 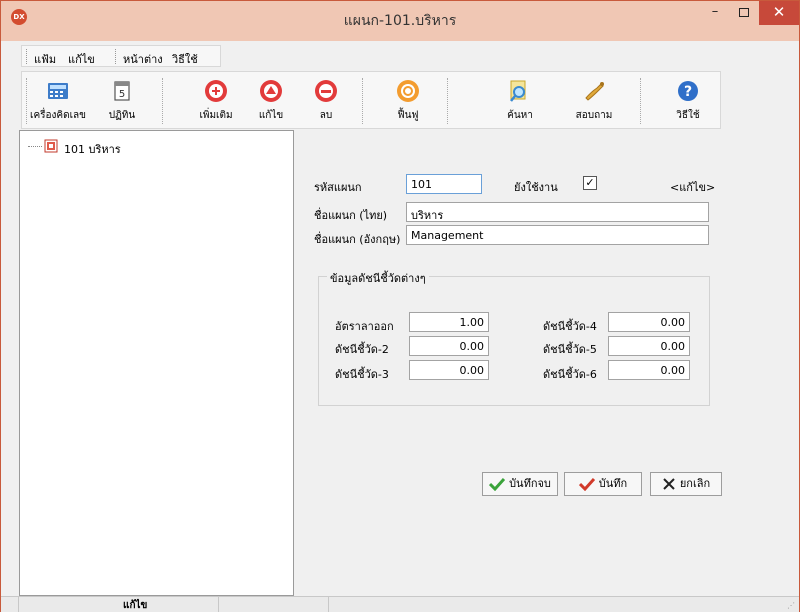 I want to click on add-button: เพิ่มเติม, so click(x=216, y=101).